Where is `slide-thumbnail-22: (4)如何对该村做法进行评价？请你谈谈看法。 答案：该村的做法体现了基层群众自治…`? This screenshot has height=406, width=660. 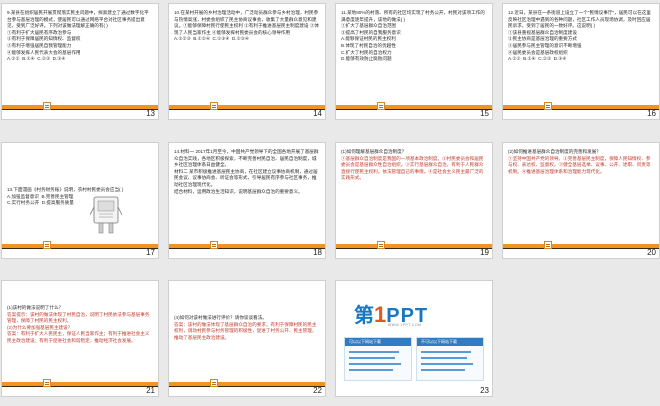
slide-thumbnail-22: (4)如何对该村做法进行评价？请你谈谈看法。 答案：该村的做法体现了基层群众自治… is located at coordinates (247, 338).